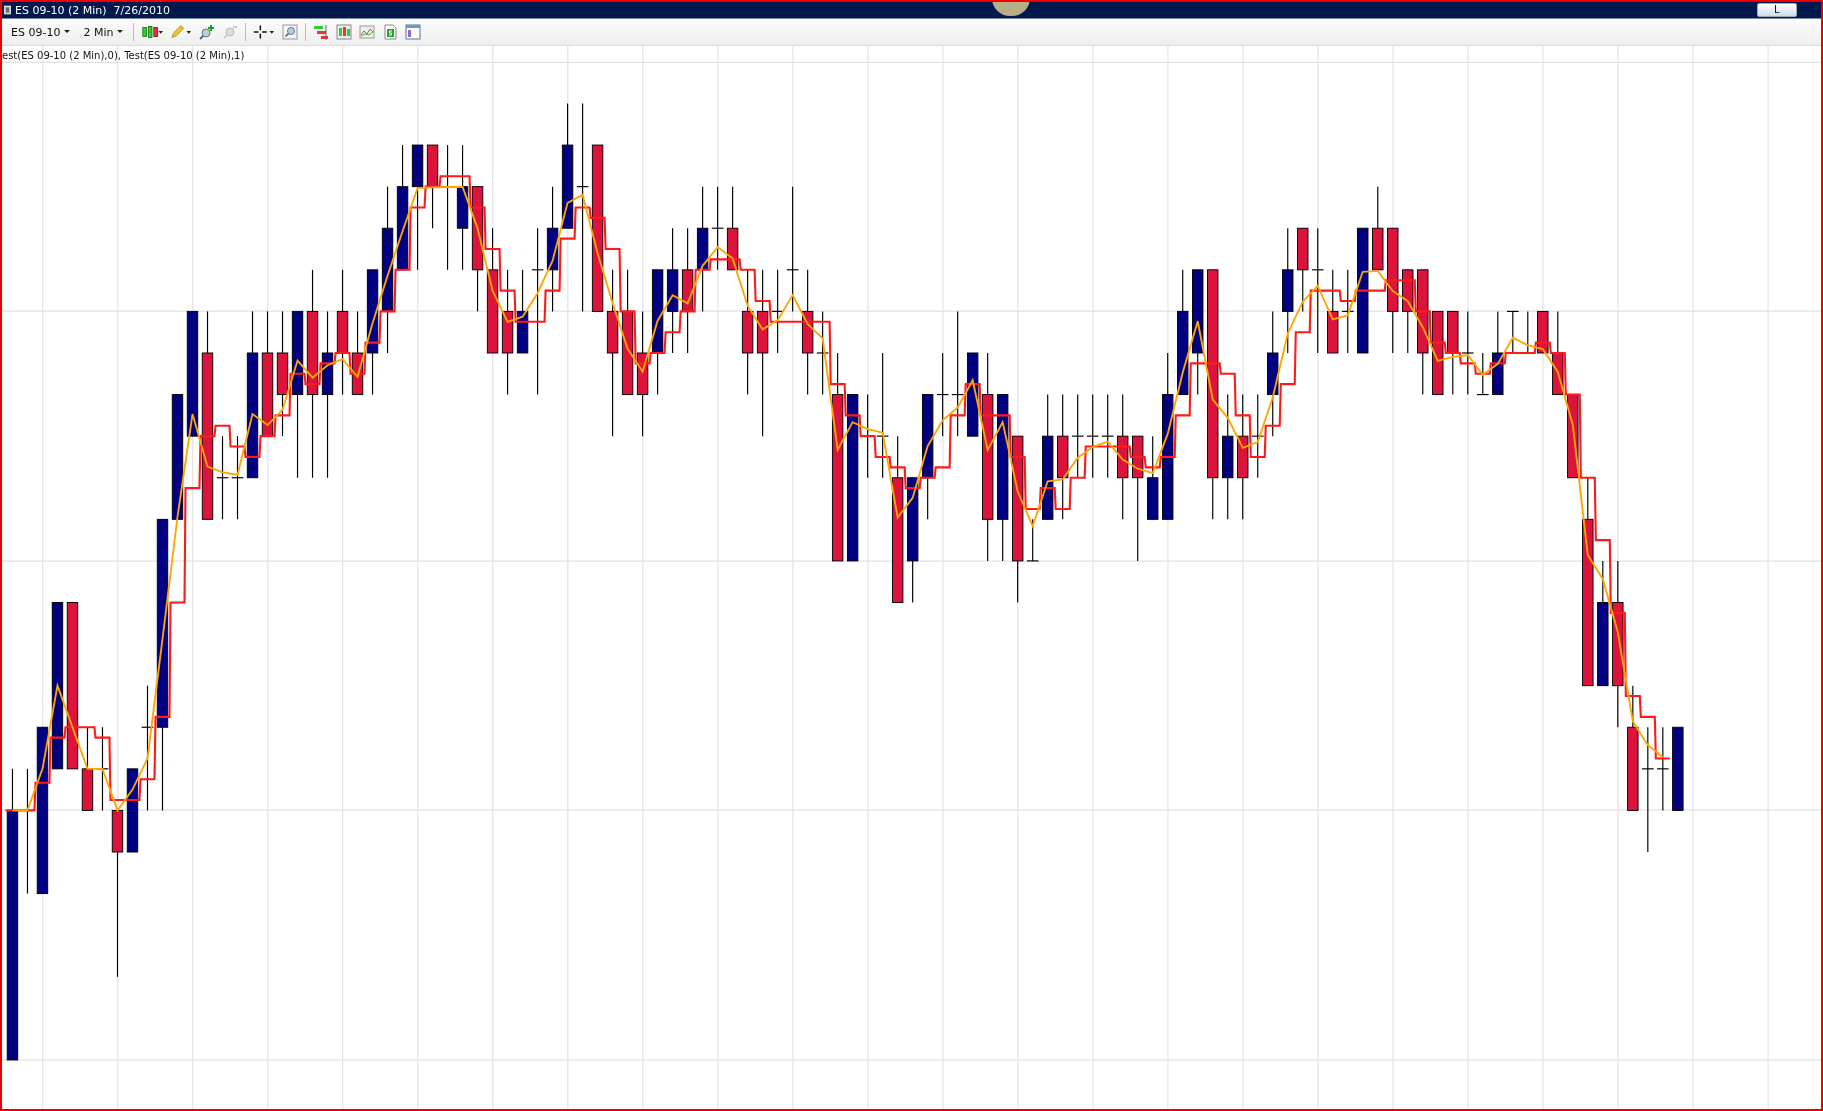 The height and width of the screenshot is (1111, 1823). What do you see at coordinates (367, 32) in the screenshot?
I see `line-chart-icon` at bounding box center [367, 32].